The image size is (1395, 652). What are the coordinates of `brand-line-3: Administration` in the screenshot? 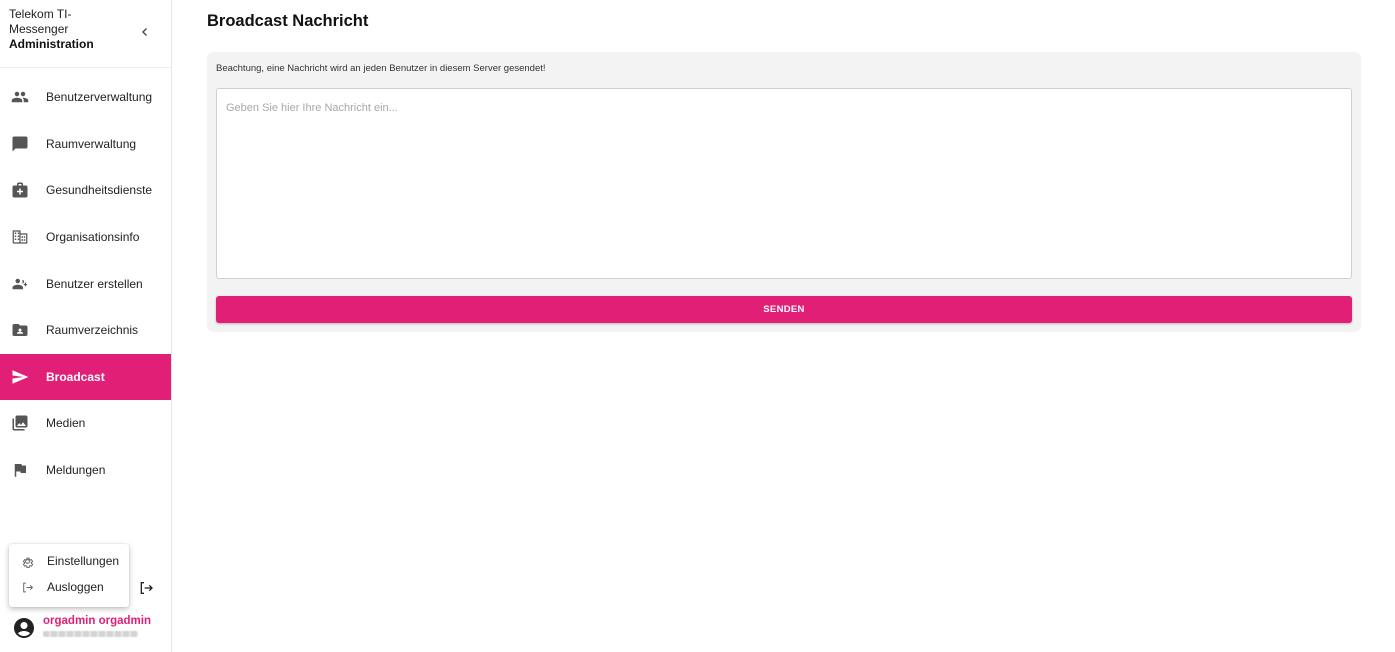 It's located at (51, 44).